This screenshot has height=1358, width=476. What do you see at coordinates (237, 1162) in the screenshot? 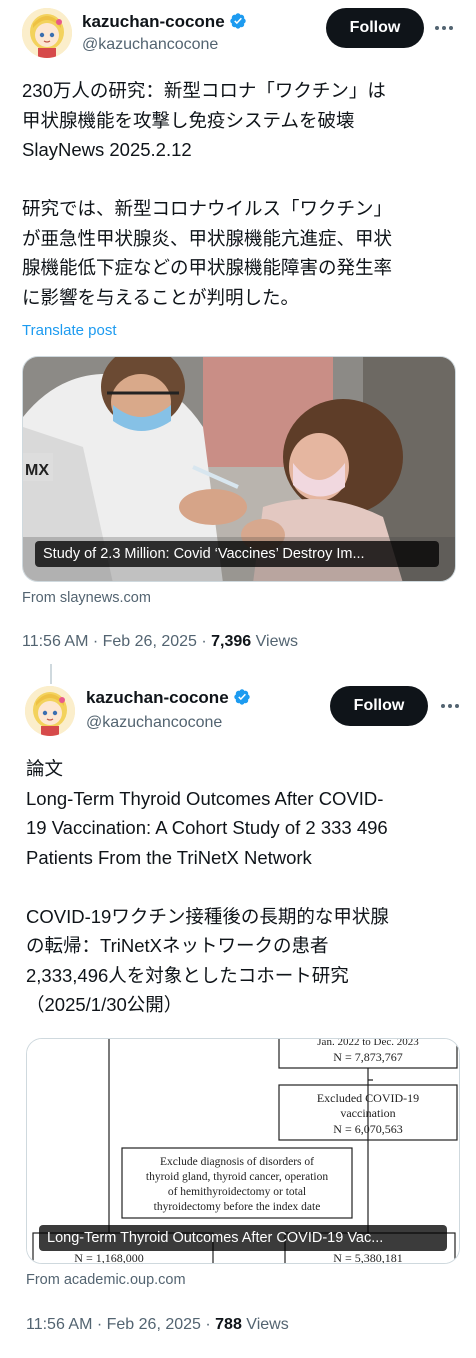
I see `flow-text: Exclude diagnosis of disorders of` at bounding box center [237, 1162].